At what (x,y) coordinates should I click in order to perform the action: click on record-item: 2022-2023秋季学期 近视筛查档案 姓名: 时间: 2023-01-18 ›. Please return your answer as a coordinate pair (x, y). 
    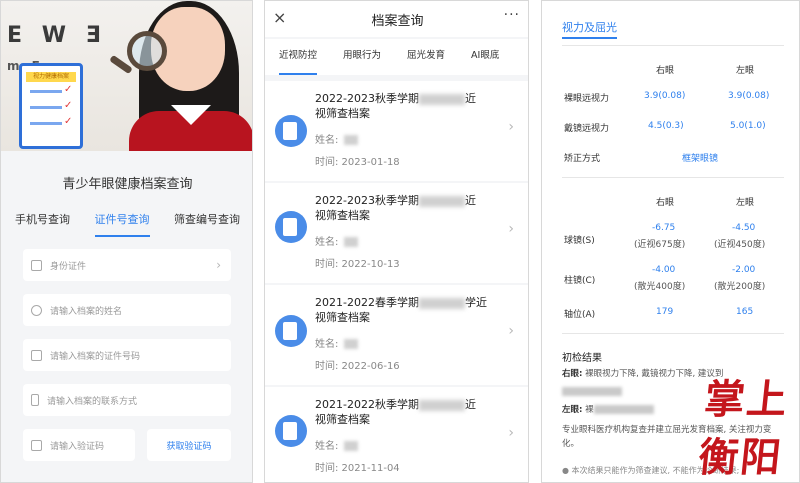
    Looking at the image, I should click on (396, 131).